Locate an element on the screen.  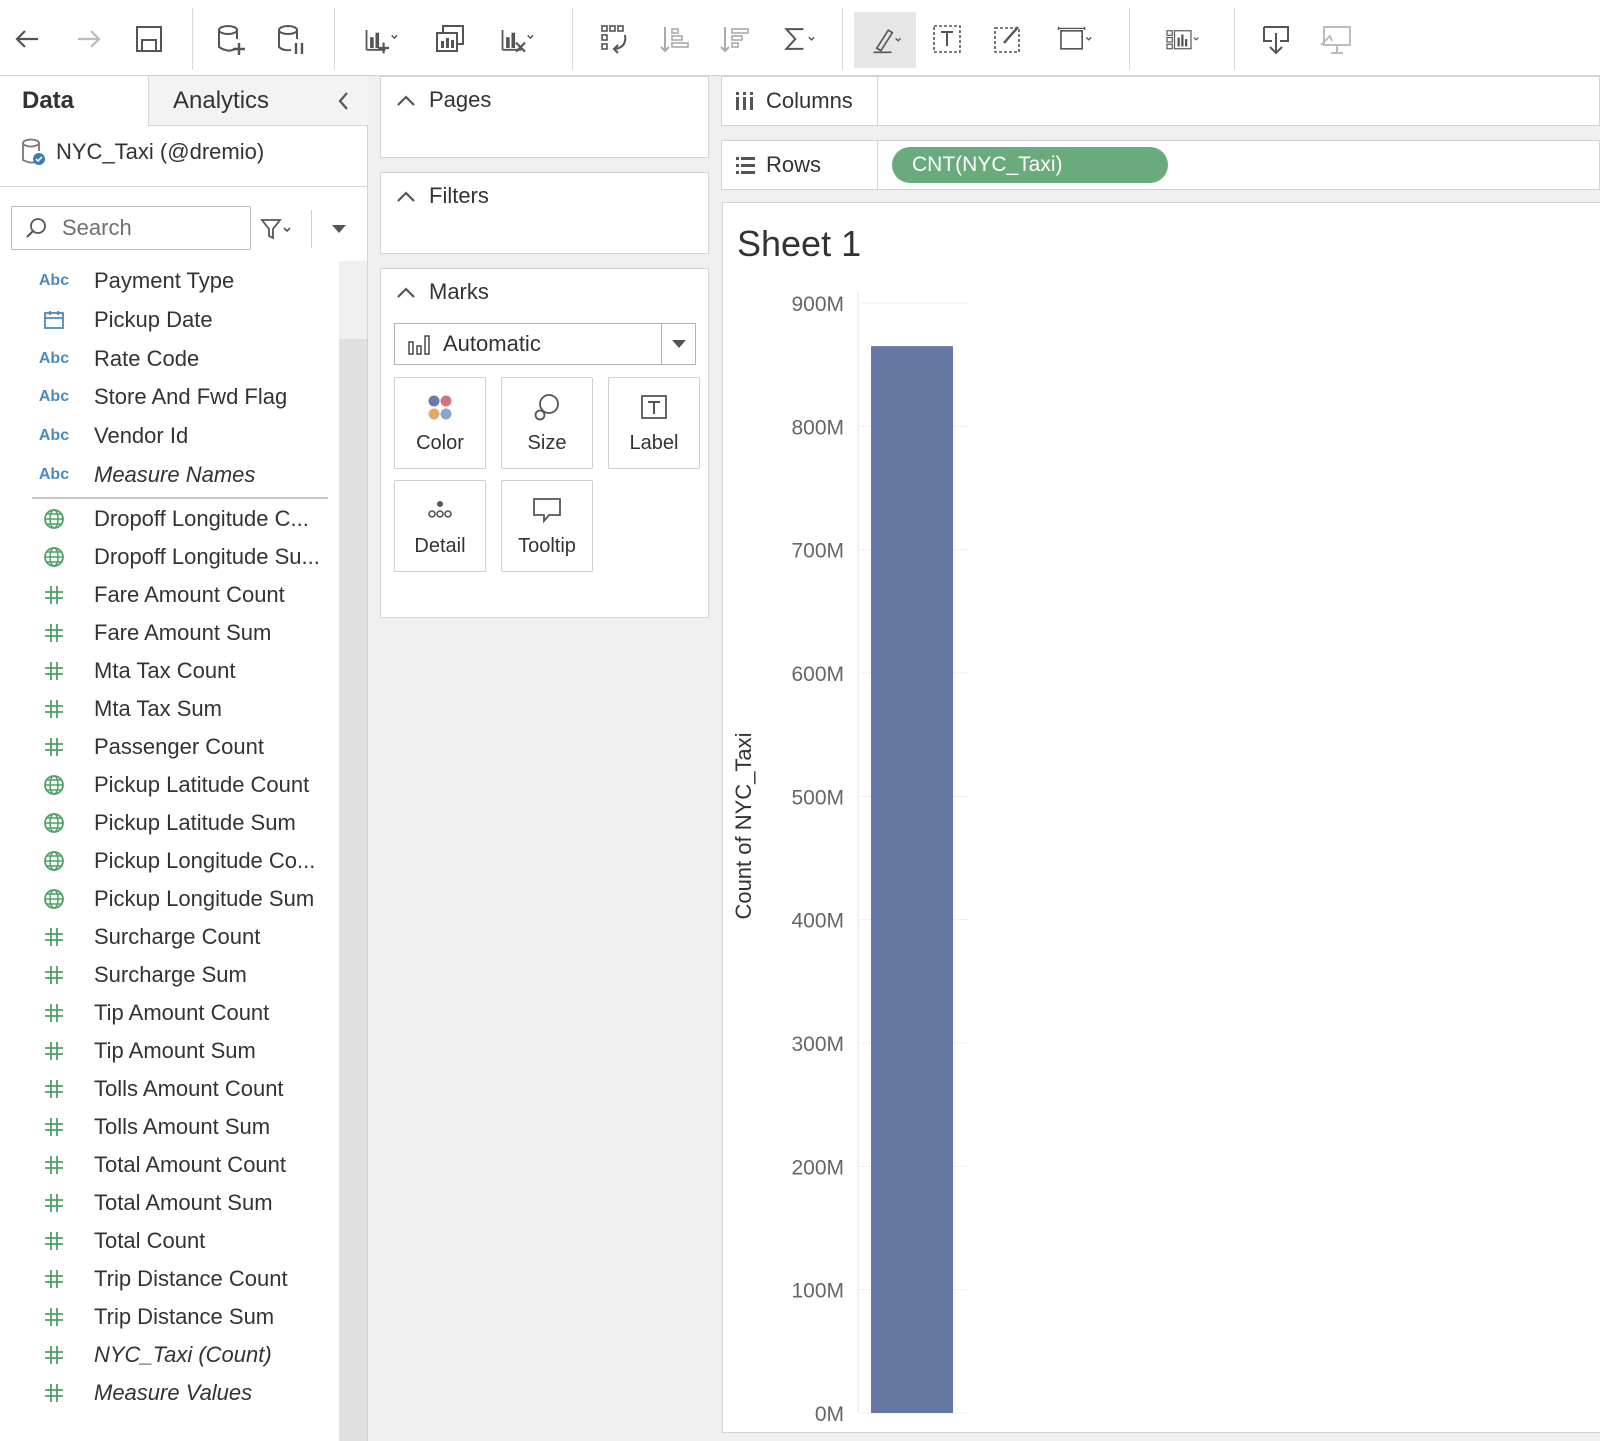
color-button: Color is located at coordinates (440, 423).